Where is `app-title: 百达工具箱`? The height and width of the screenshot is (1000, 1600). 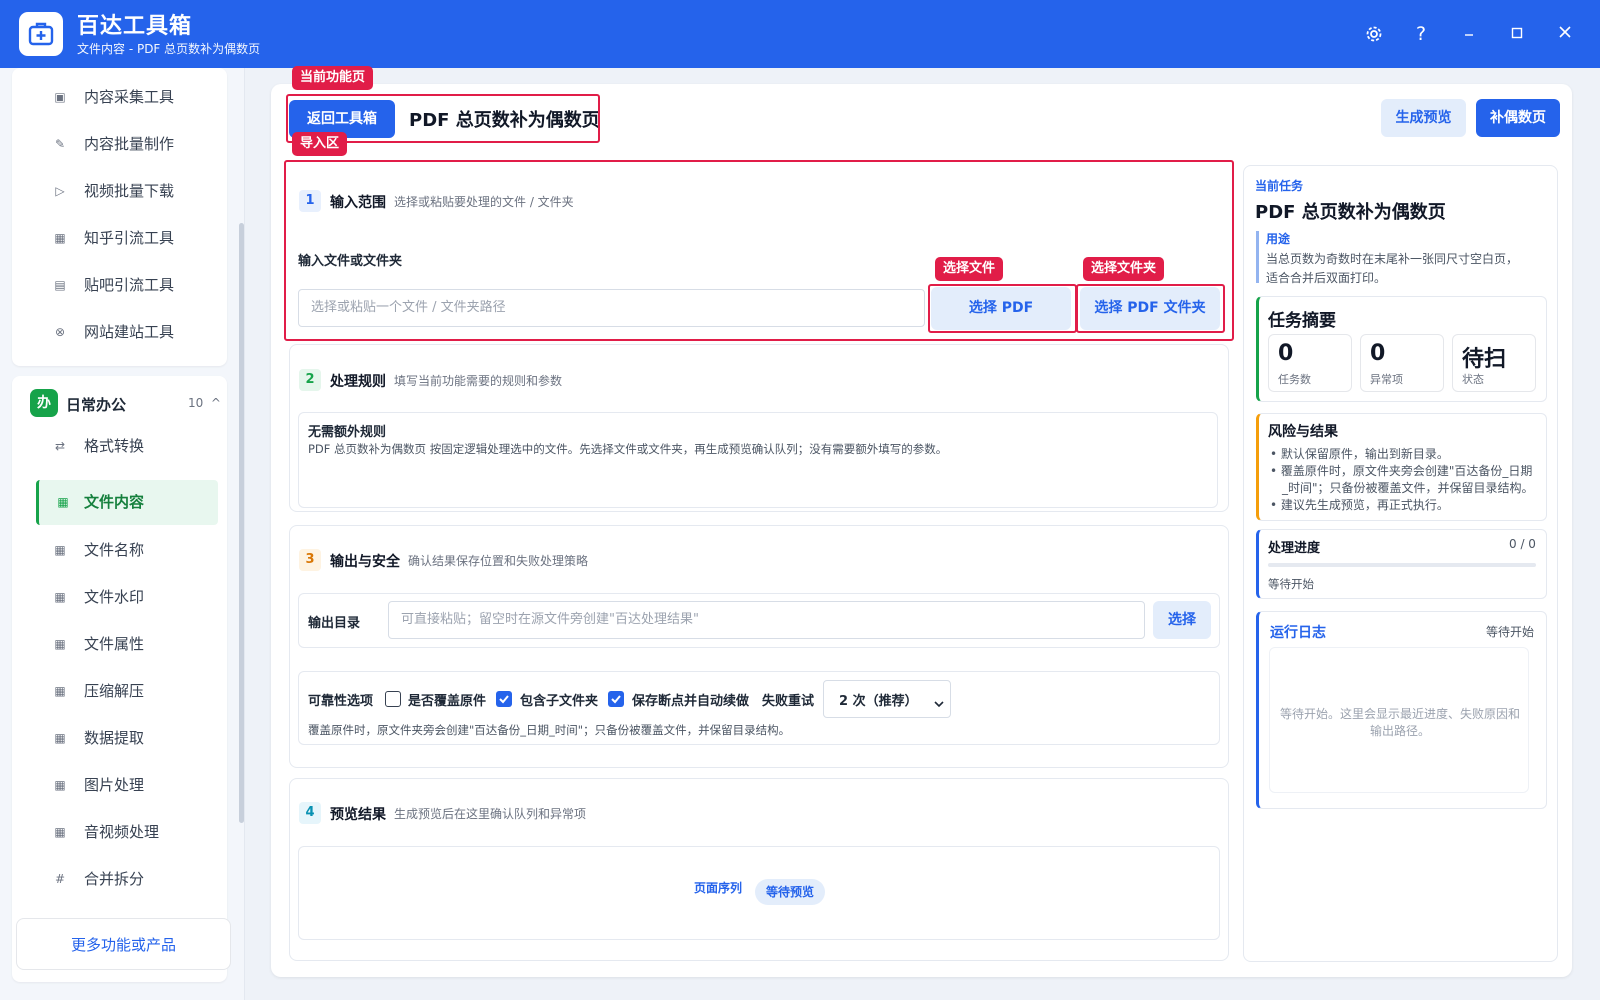
app-title: 百达工具箱 is located at coordinates (135, 26).